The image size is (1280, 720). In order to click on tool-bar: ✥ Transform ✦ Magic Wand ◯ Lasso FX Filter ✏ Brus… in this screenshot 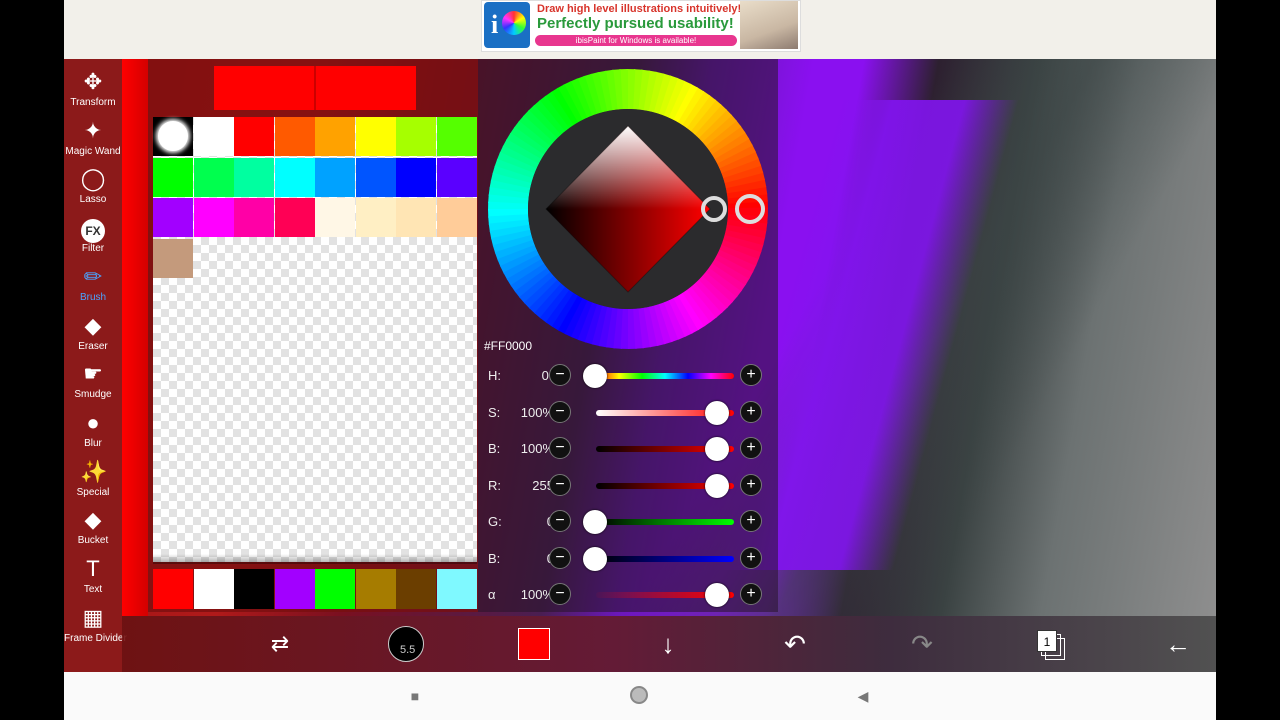, I will do `click(95, 365)`.